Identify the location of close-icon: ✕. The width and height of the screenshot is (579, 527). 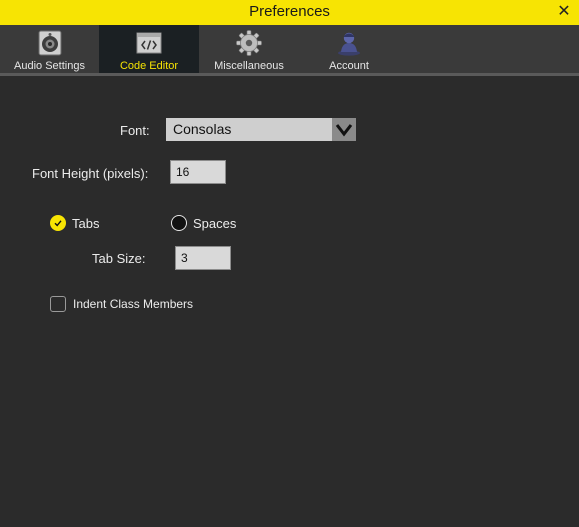
(564, 12).